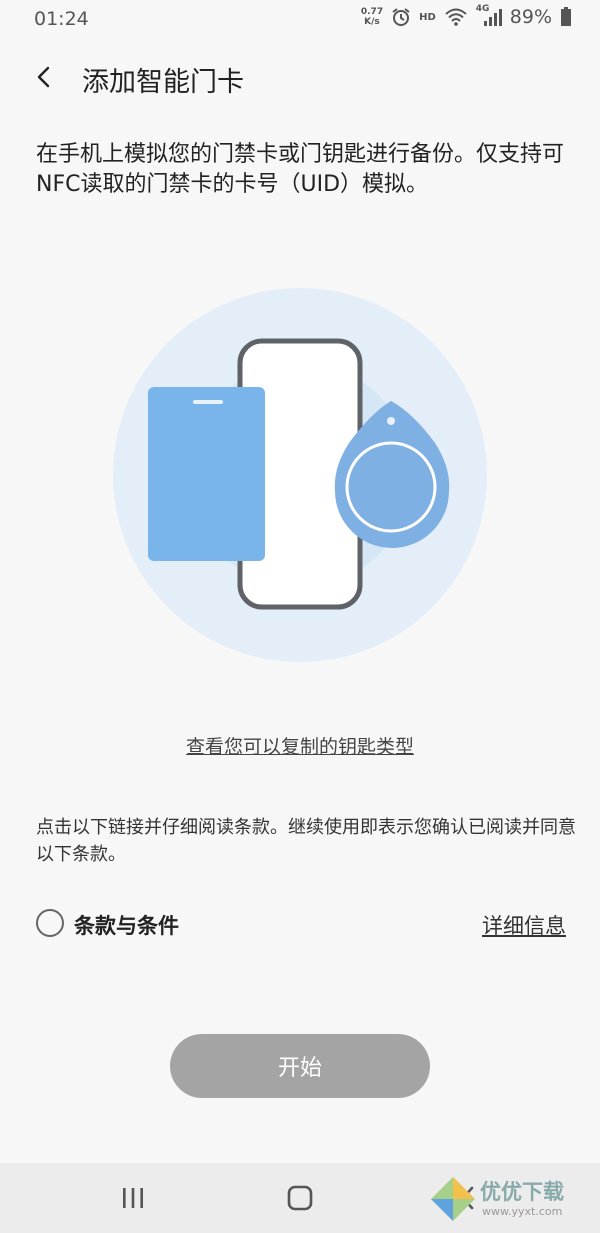  What do you see at coordinates (453, 1199) in the screenshot?
I see `watermark-logo-icon` at bounding box center [453, 1199].